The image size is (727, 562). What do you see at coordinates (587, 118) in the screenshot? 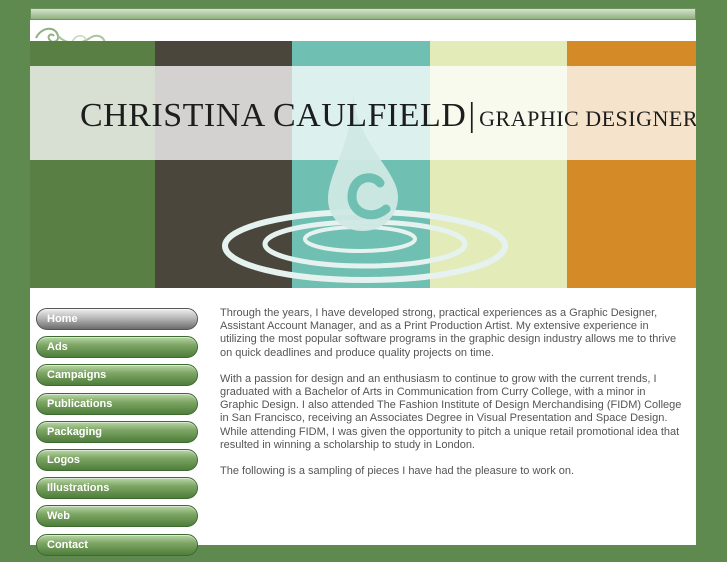
I see `designer-role: GRAPHIC DESIGNER` at bounding box center [587, 118].